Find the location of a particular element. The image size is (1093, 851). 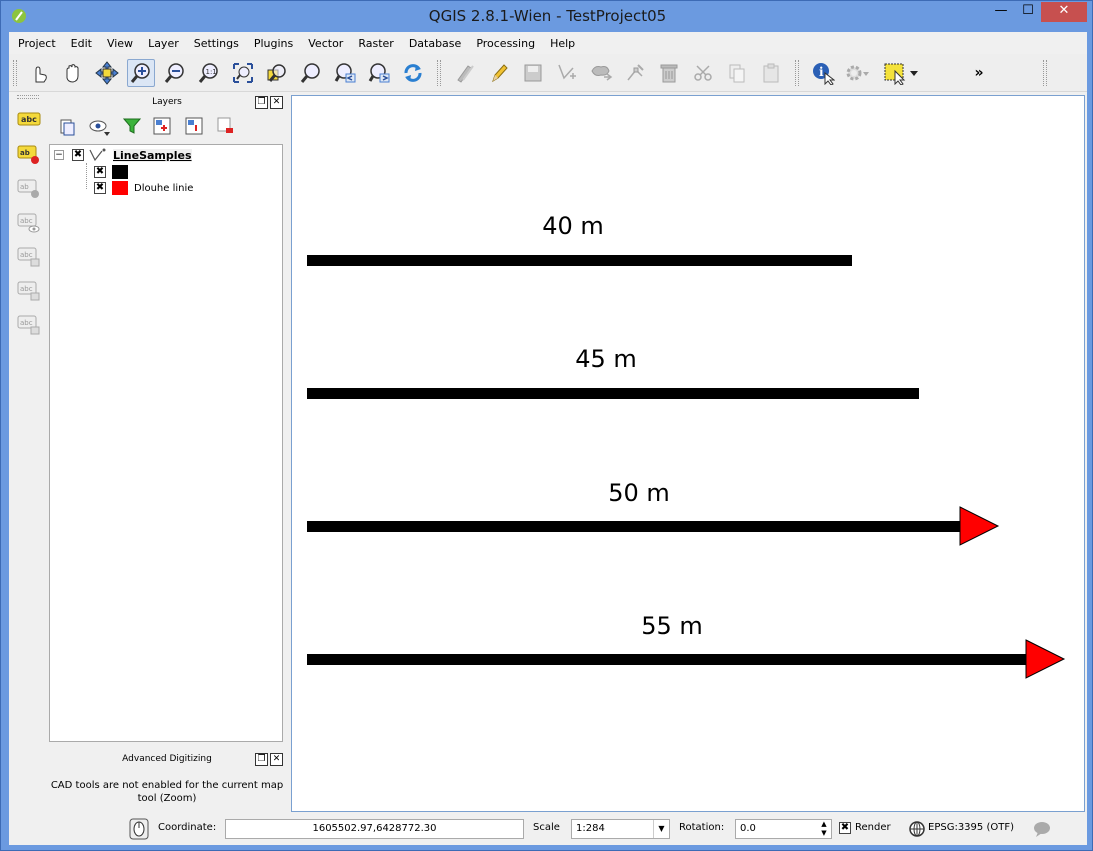

show-hide-labels-icon: abc is located at coordinates (29, 223).